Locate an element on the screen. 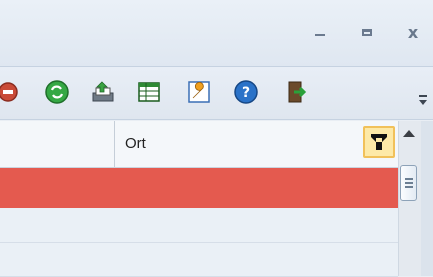 Image resolution: width=433 pixels, height=277 pixels. window-edge is located at coordinates (427, 198).